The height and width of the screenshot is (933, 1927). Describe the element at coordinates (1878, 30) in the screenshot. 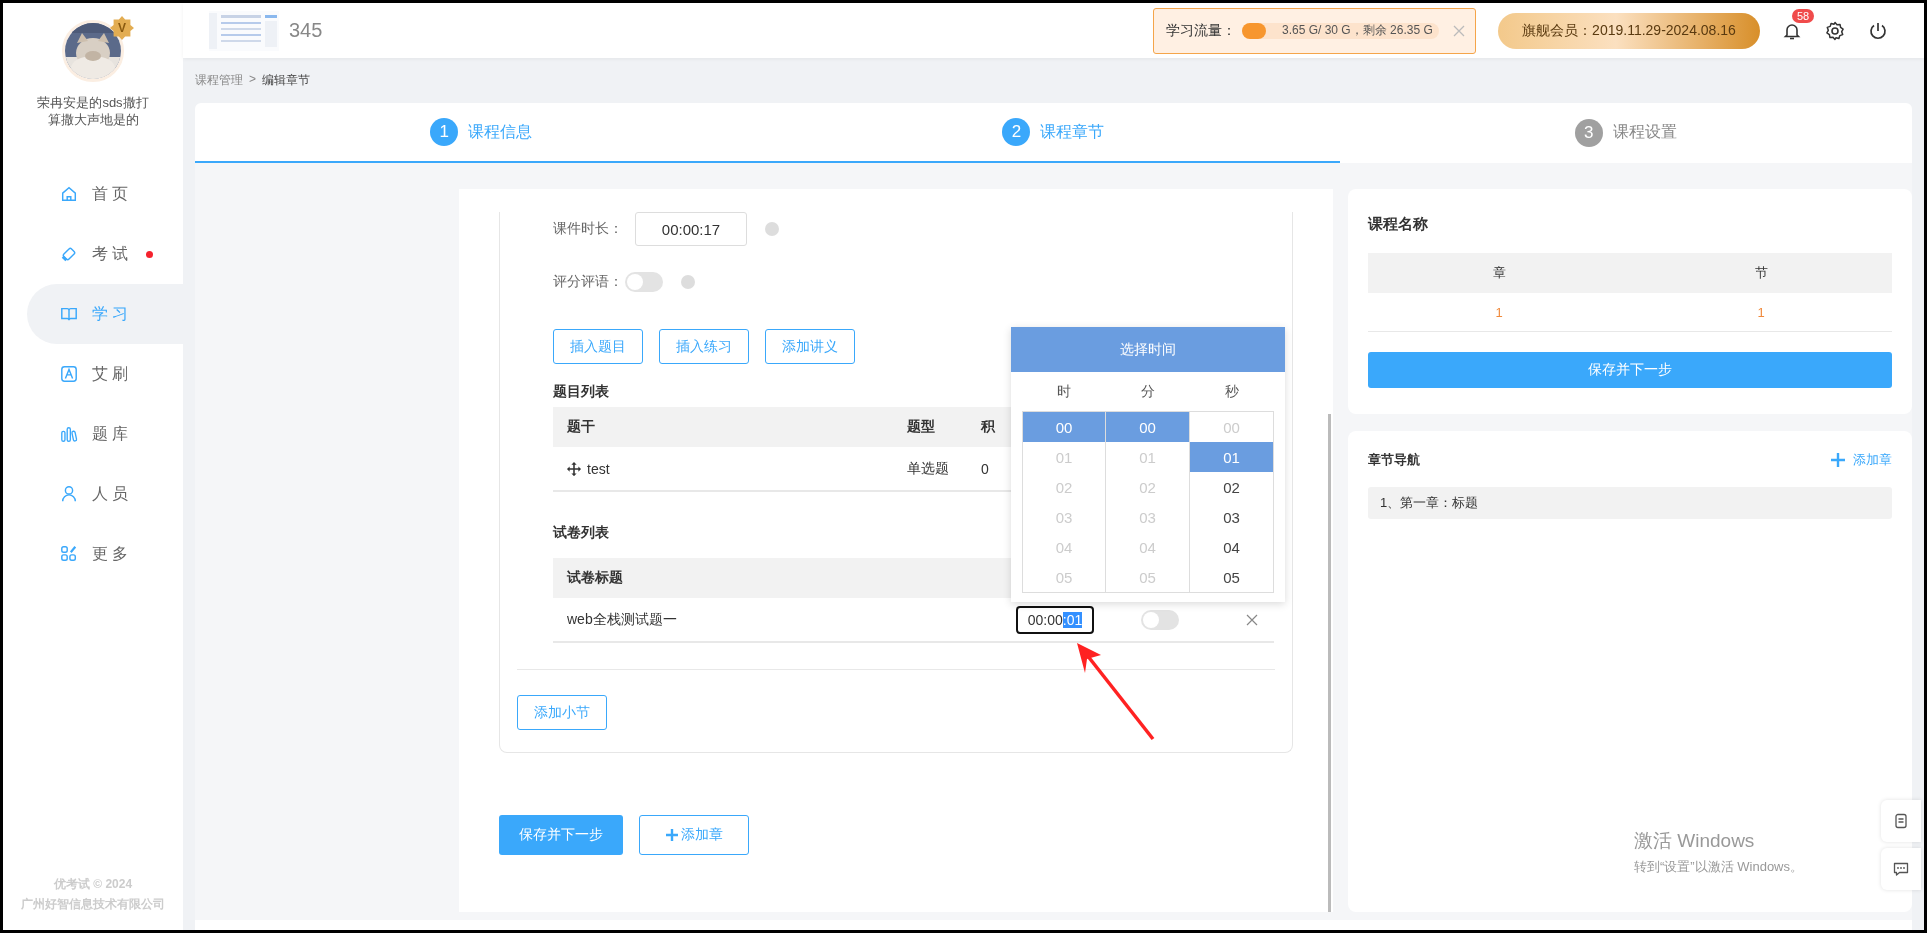

I see `power-icon` at that location.